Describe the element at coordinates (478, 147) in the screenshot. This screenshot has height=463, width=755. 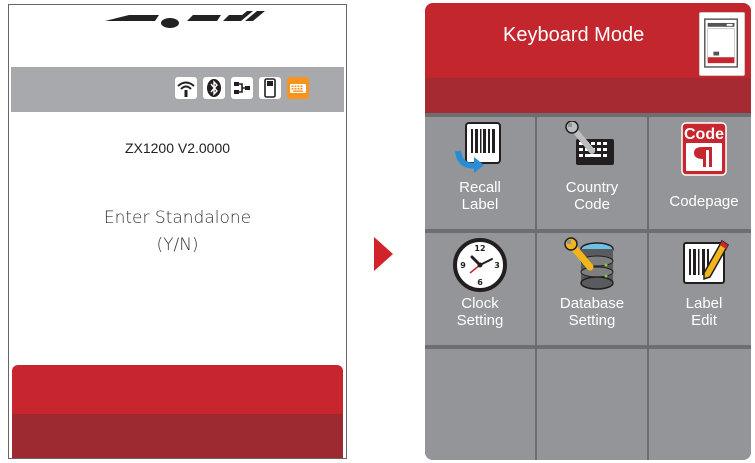
I see `barcode-recall-icon` at that location.